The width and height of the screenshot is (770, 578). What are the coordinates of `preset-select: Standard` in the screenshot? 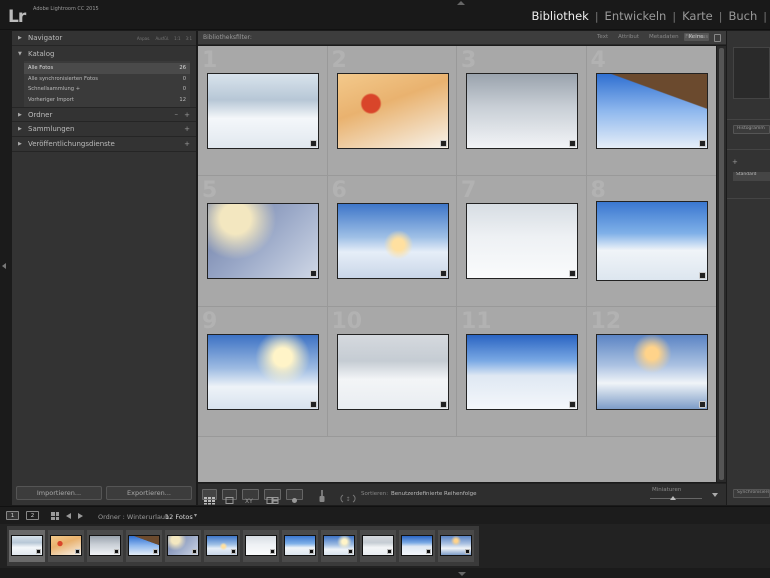 It's located at (751, 176).